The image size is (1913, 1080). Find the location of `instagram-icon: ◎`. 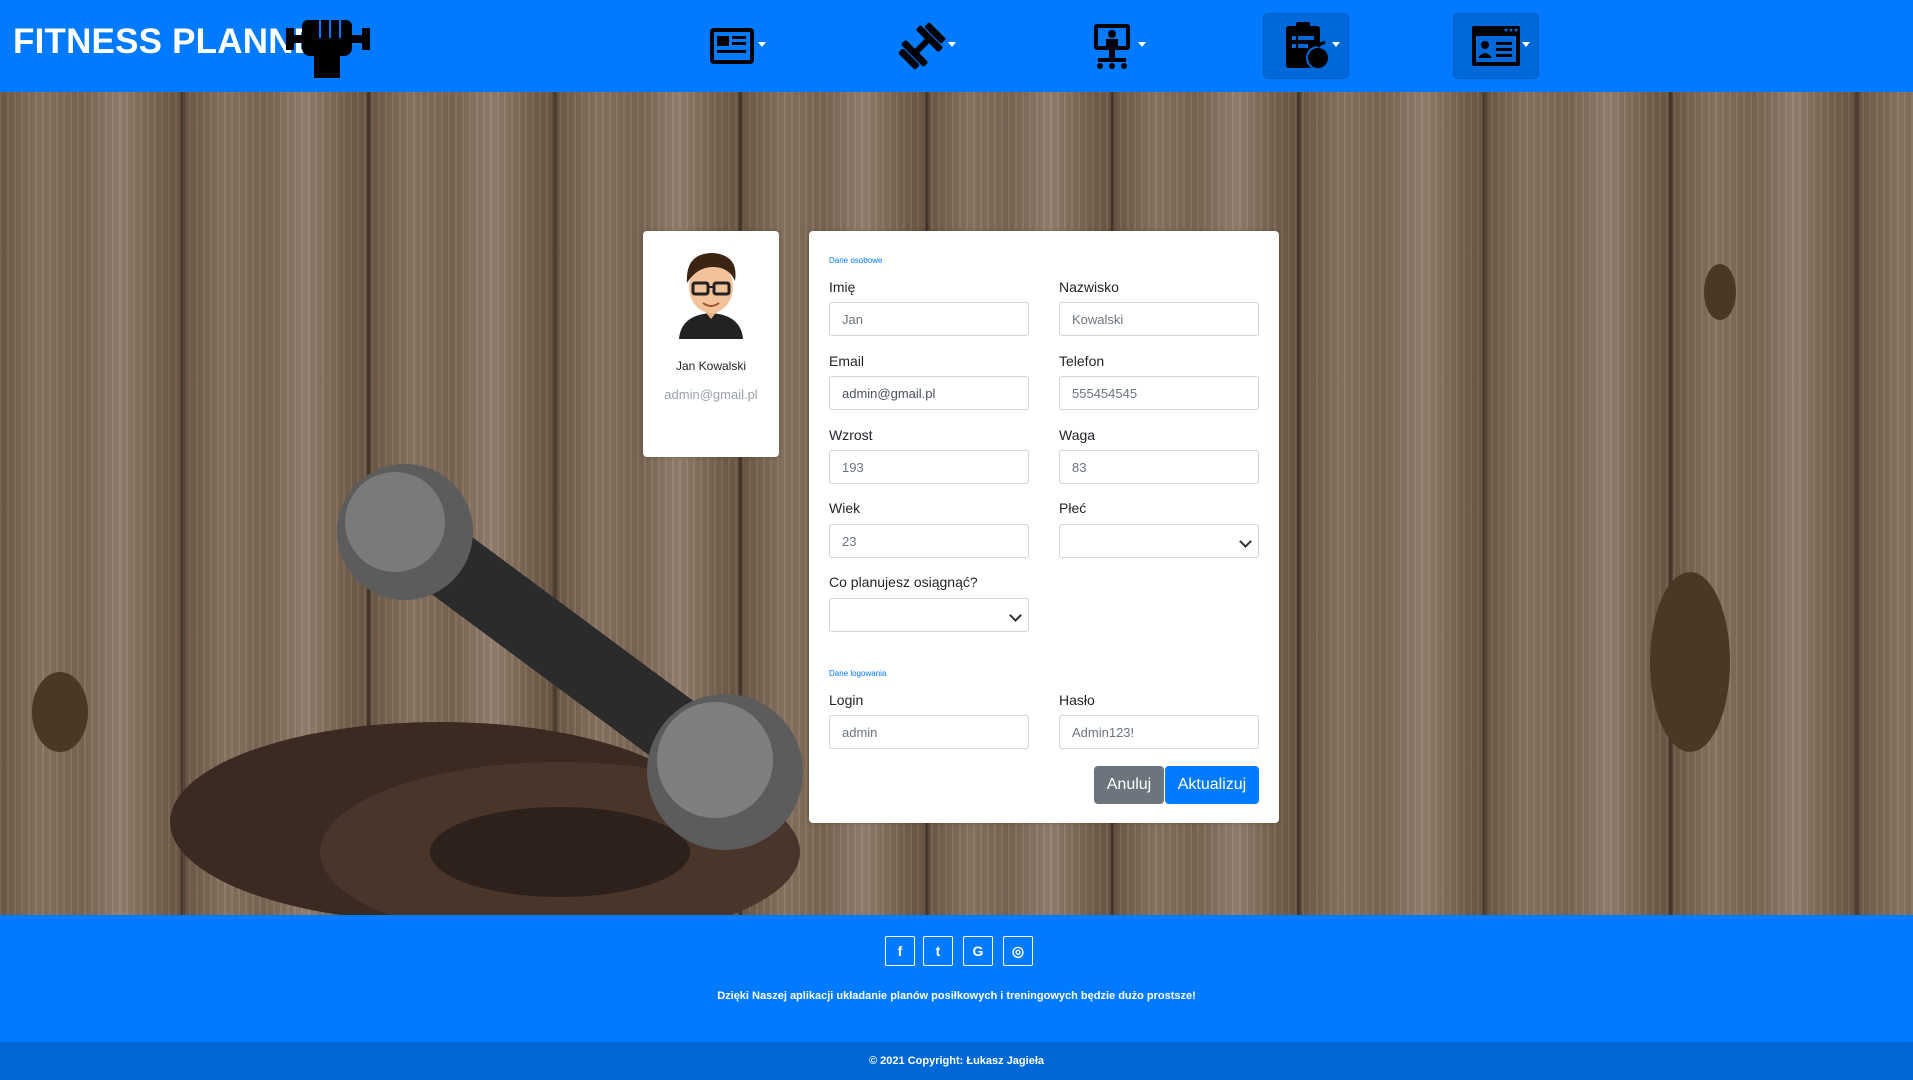

instagram-icon: ◎ is located at coordinates (1018, 951).